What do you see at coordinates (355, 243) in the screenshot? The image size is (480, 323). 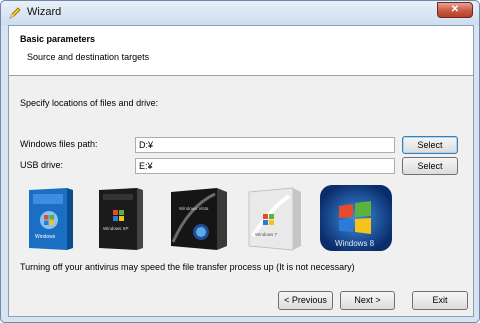 I see `svg-text: Windows 8` at bounding box center [355, 243].